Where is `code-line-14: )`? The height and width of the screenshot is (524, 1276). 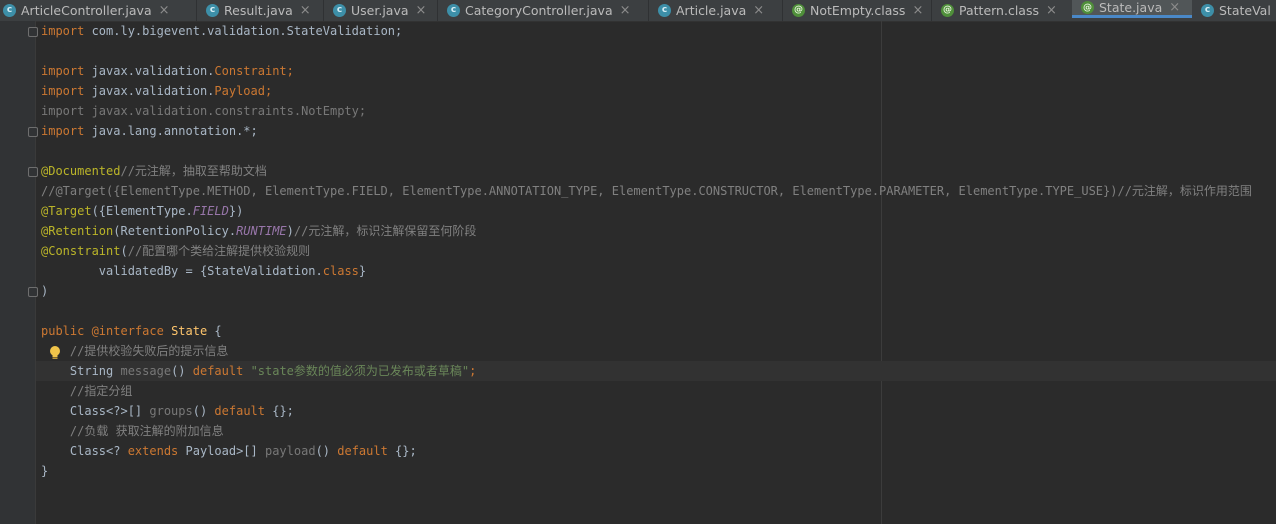
code-line-14: ) is located at coordinates (45, 291).